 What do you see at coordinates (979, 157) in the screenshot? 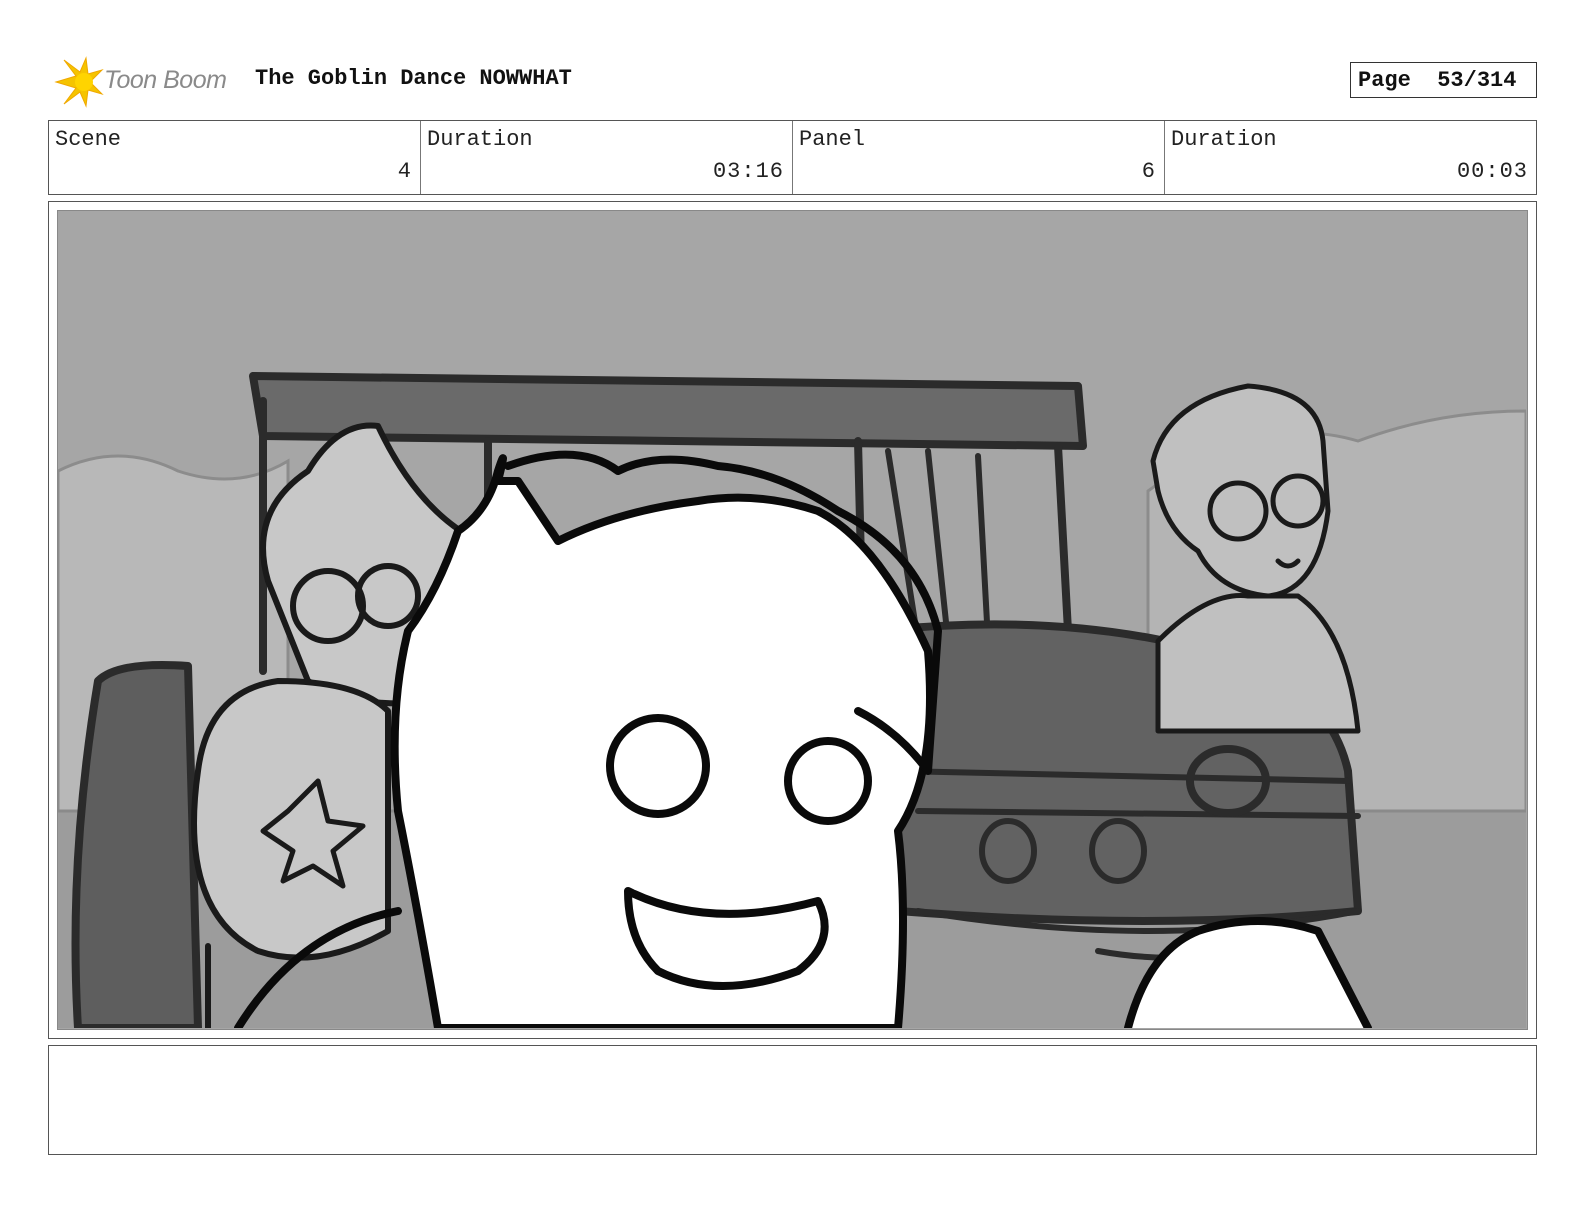
I see `panel-cell: Panel 6` at bounding box center [979, 157].